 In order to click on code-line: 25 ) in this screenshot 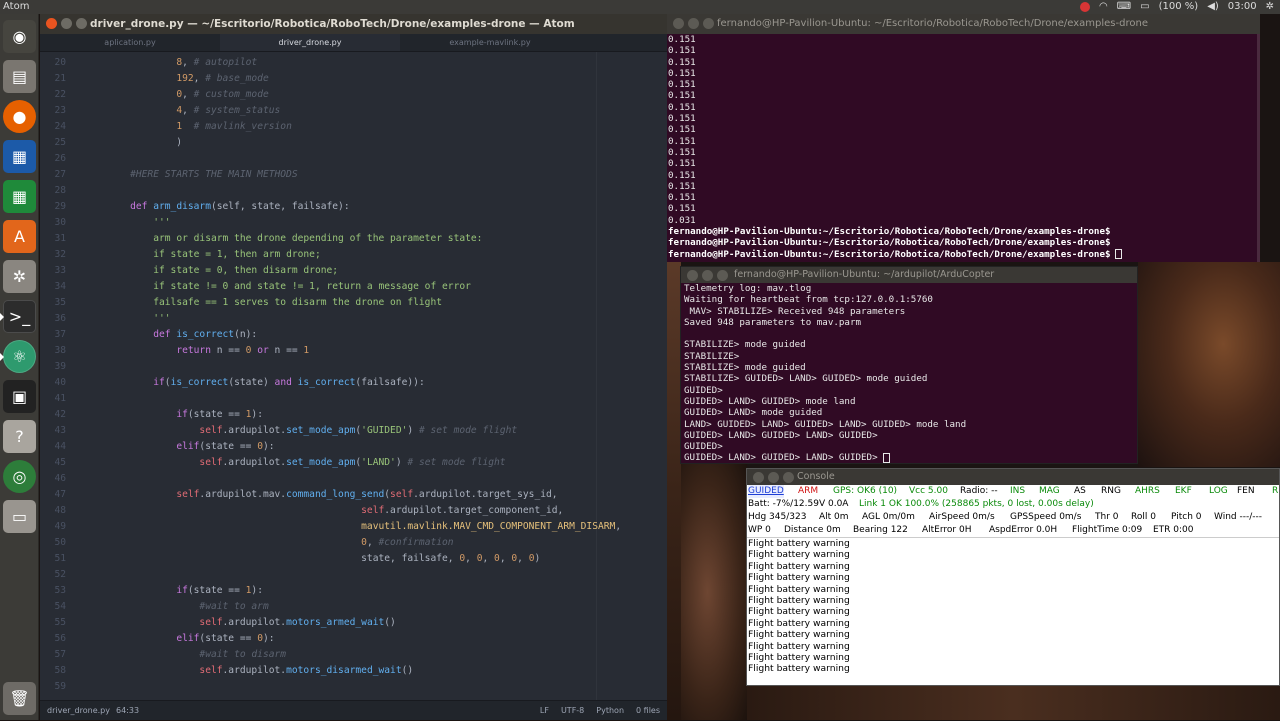, I will do `click(353, 143)`.